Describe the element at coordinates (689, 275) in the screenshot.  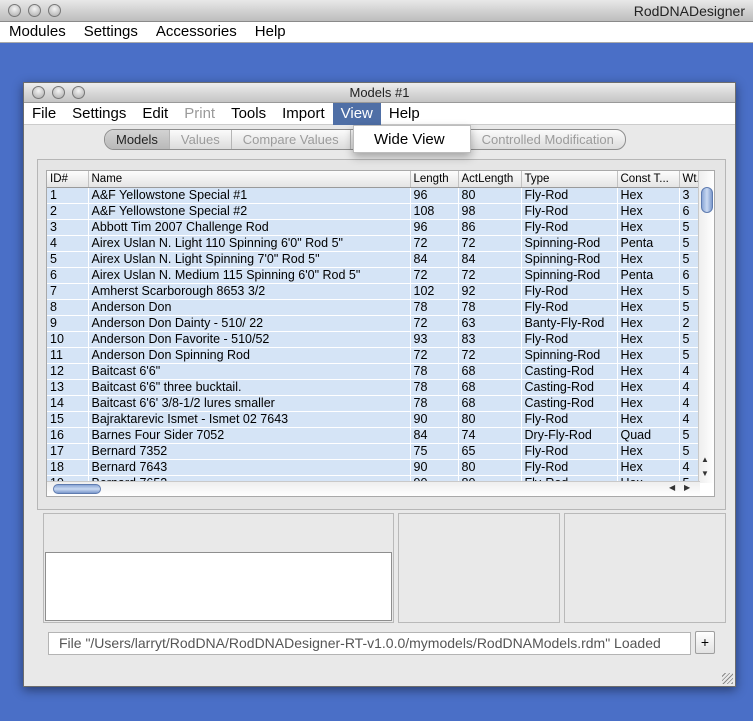
I see `cell-weight: 6` at that location.